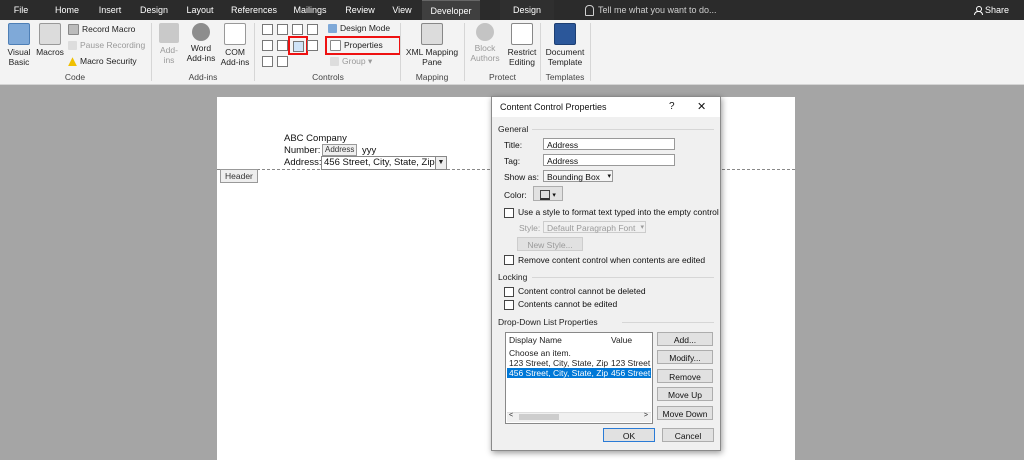  Describe the element at coordinates (991, 10) in the screenshot. I see `share-button: Share` at that location.